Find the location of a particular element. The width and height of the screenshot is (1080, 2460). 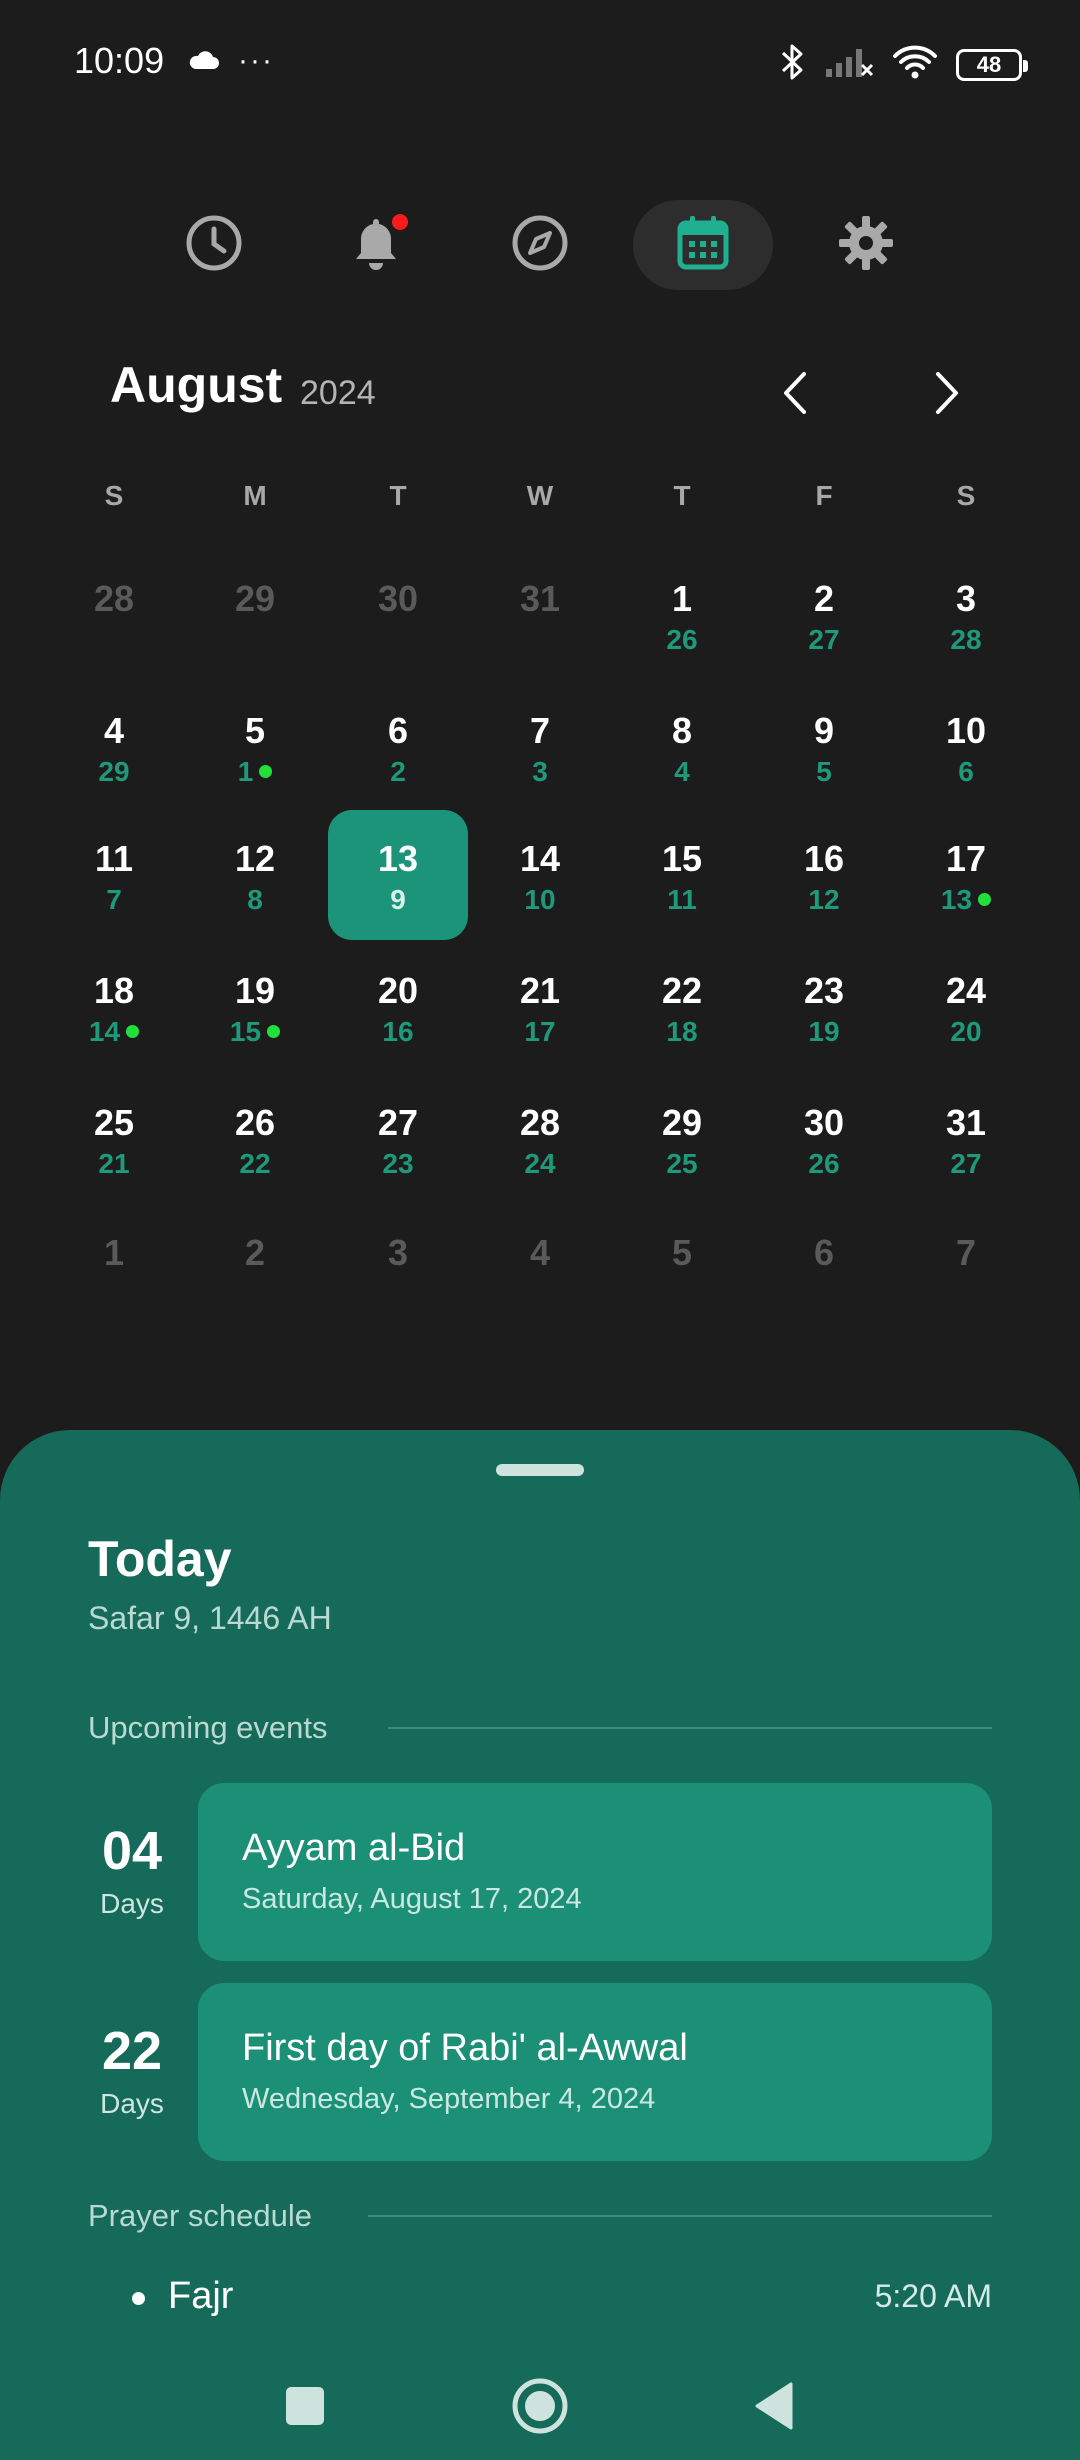

status-overflow: ··· is located at coordinates (256, 60).